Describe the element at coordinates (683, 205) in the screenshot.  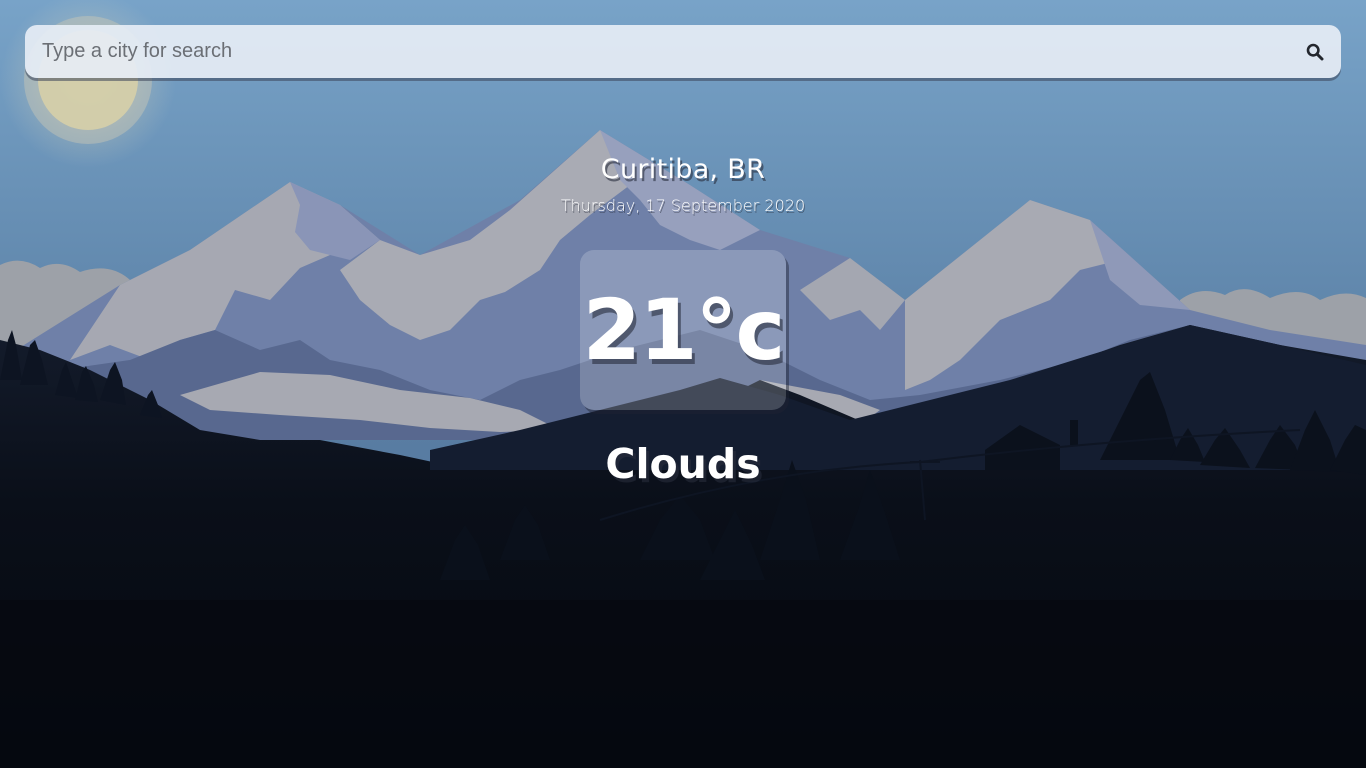
I see `date-label: Thursday, 17 September 2020` at that location.